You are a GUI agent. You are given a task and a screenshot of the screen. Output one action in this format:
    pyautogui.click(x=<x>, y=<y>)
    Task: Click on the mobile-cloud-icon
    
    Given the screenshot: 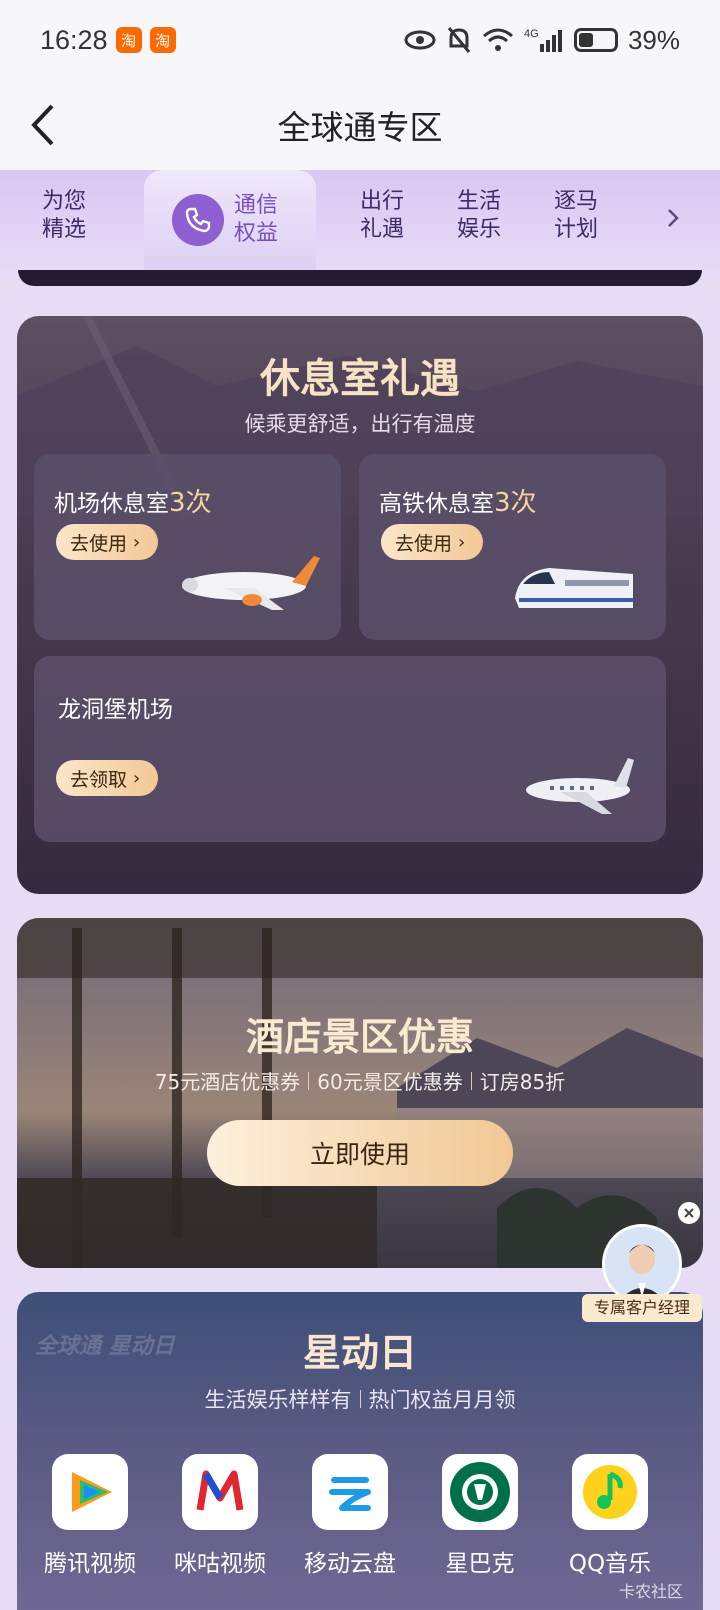 What is the action you would take?
    pyautogui.click(x=350, y=1492)
    